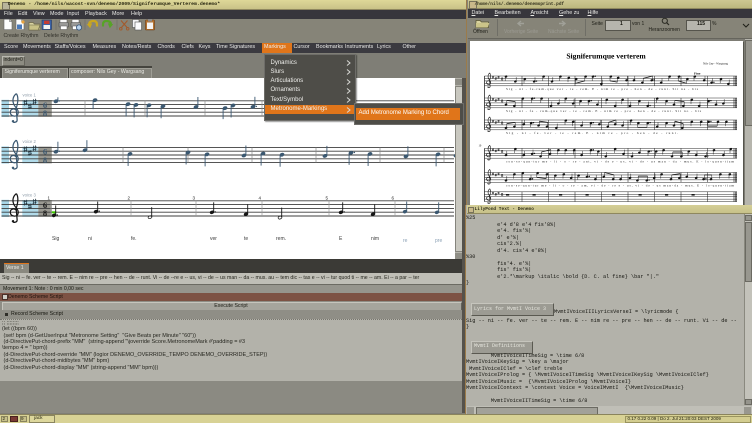  Describe the element at coordinates (716, 64) in the screenshot. I see `svg-text: Nils Gey - Wargsang` at that location.